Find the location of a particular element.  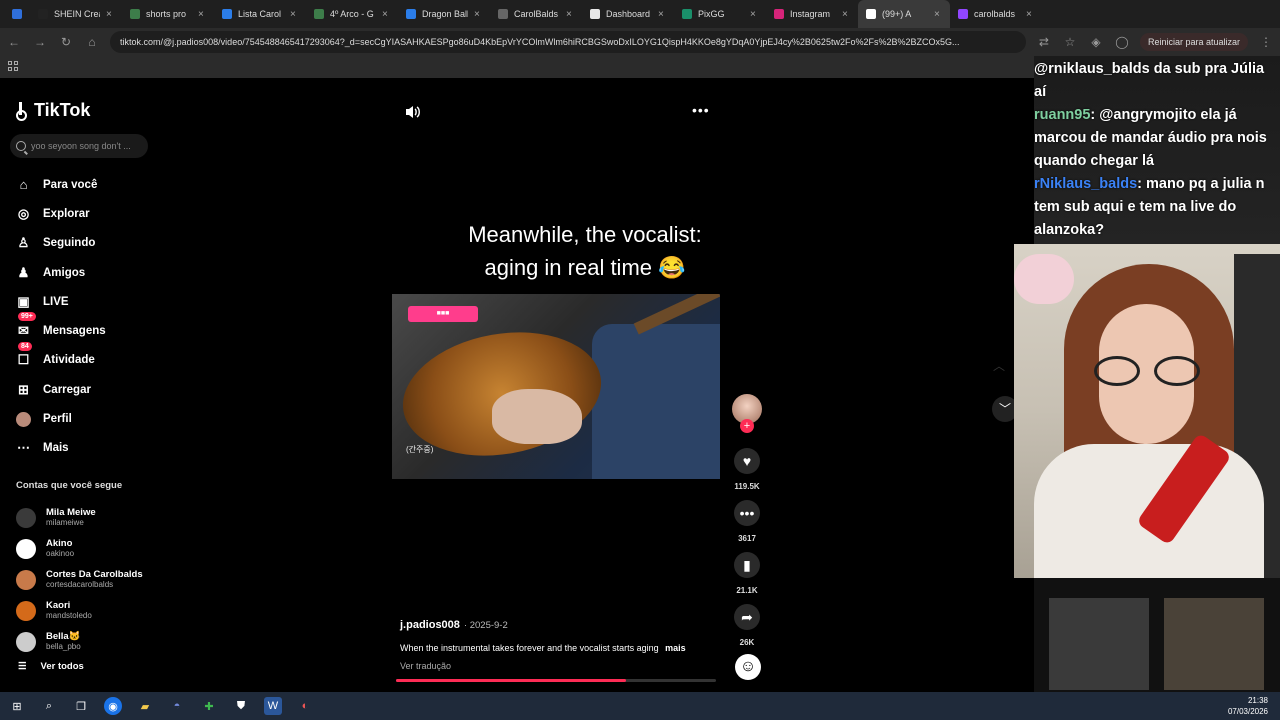

chat-message: @rniklaus_balds da sub pra Júlia aí is located at coordinates (1157, 81).